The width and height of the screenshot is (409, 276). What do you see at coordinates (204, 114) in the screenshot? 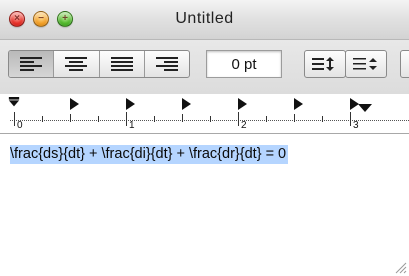
I see `ruler: 0 1 2 3` at bounding box center [204, 114].